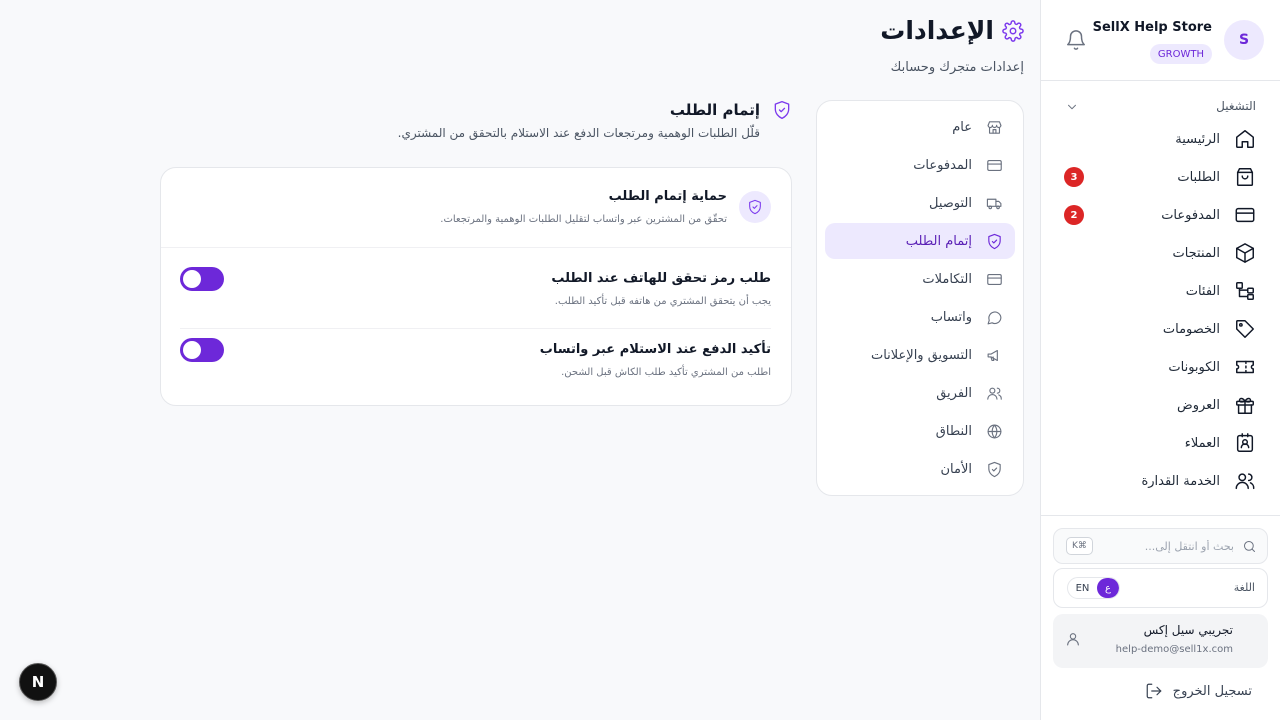 The height and width of the screenshot is (720, 1280). I want to click on gear-icon, so click(1013, 30).